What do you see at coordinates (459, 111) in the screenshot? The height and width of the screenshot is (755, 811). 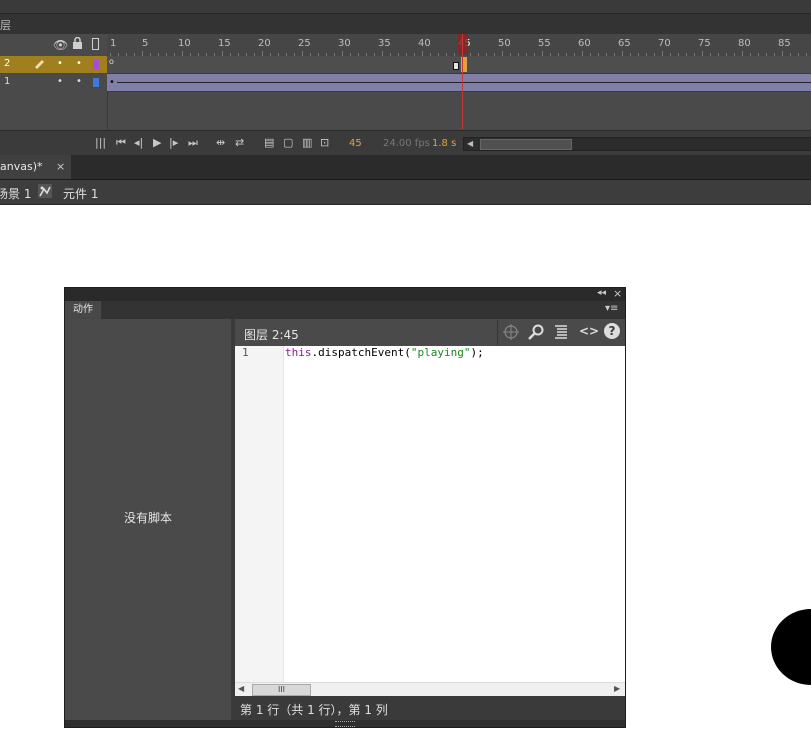 I see `empty-frames-area` at bounding box center [459, 111].